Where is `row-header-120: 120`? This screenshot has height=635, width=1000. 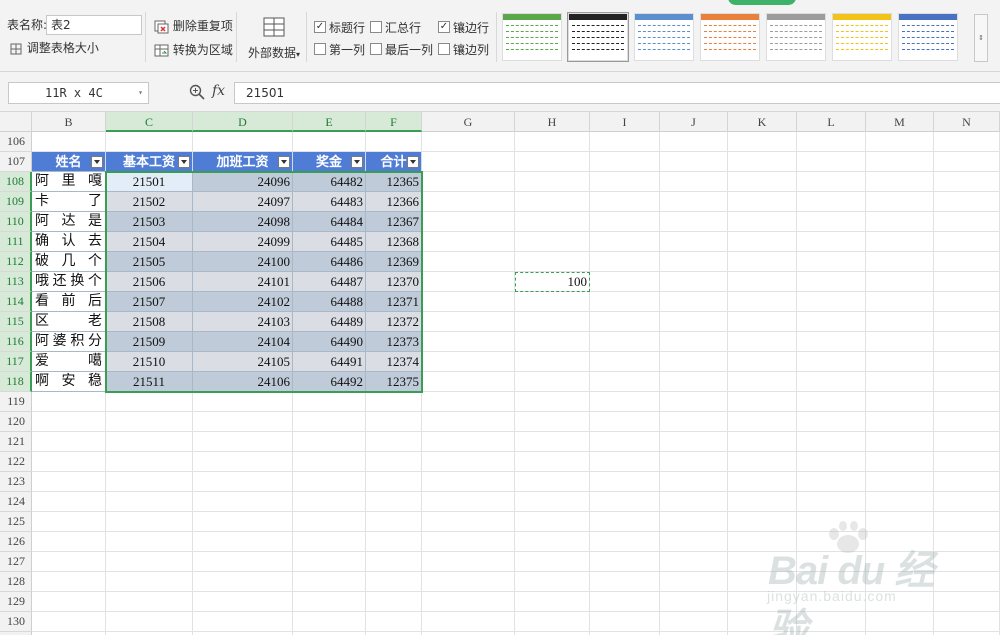
row-header-120: 120 is located at coordinates (16, 422).